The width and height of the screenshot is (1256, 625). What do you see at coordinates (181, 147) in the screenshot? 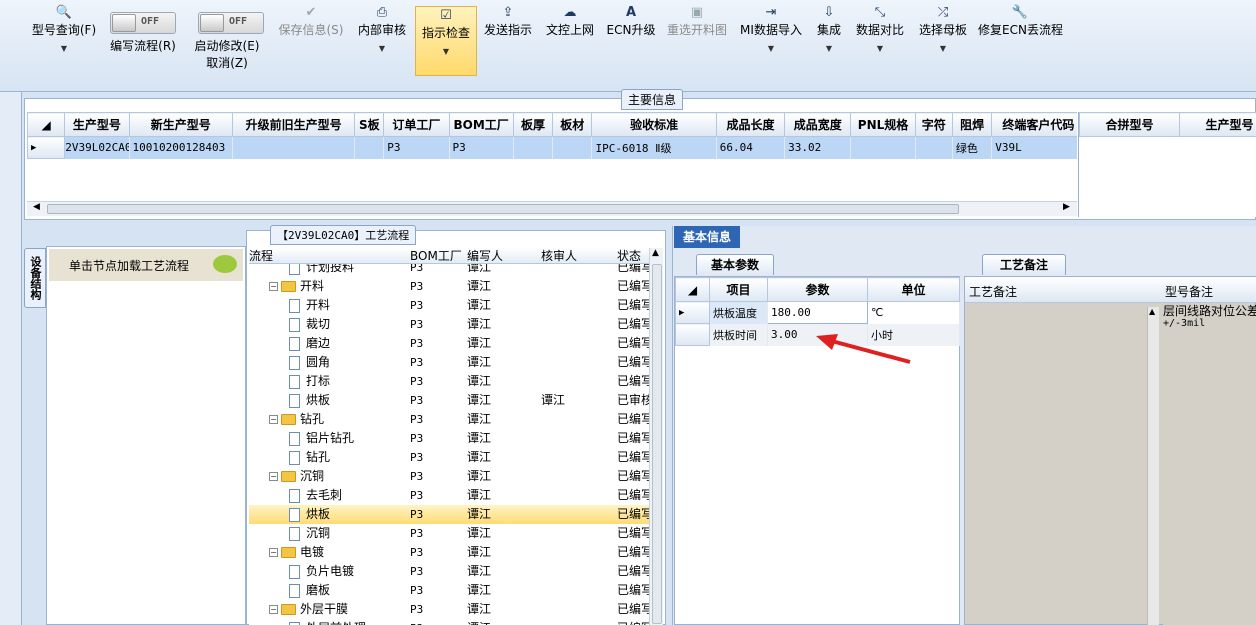
I see `cell: 10010200128403` at bounding box center [181, 147].